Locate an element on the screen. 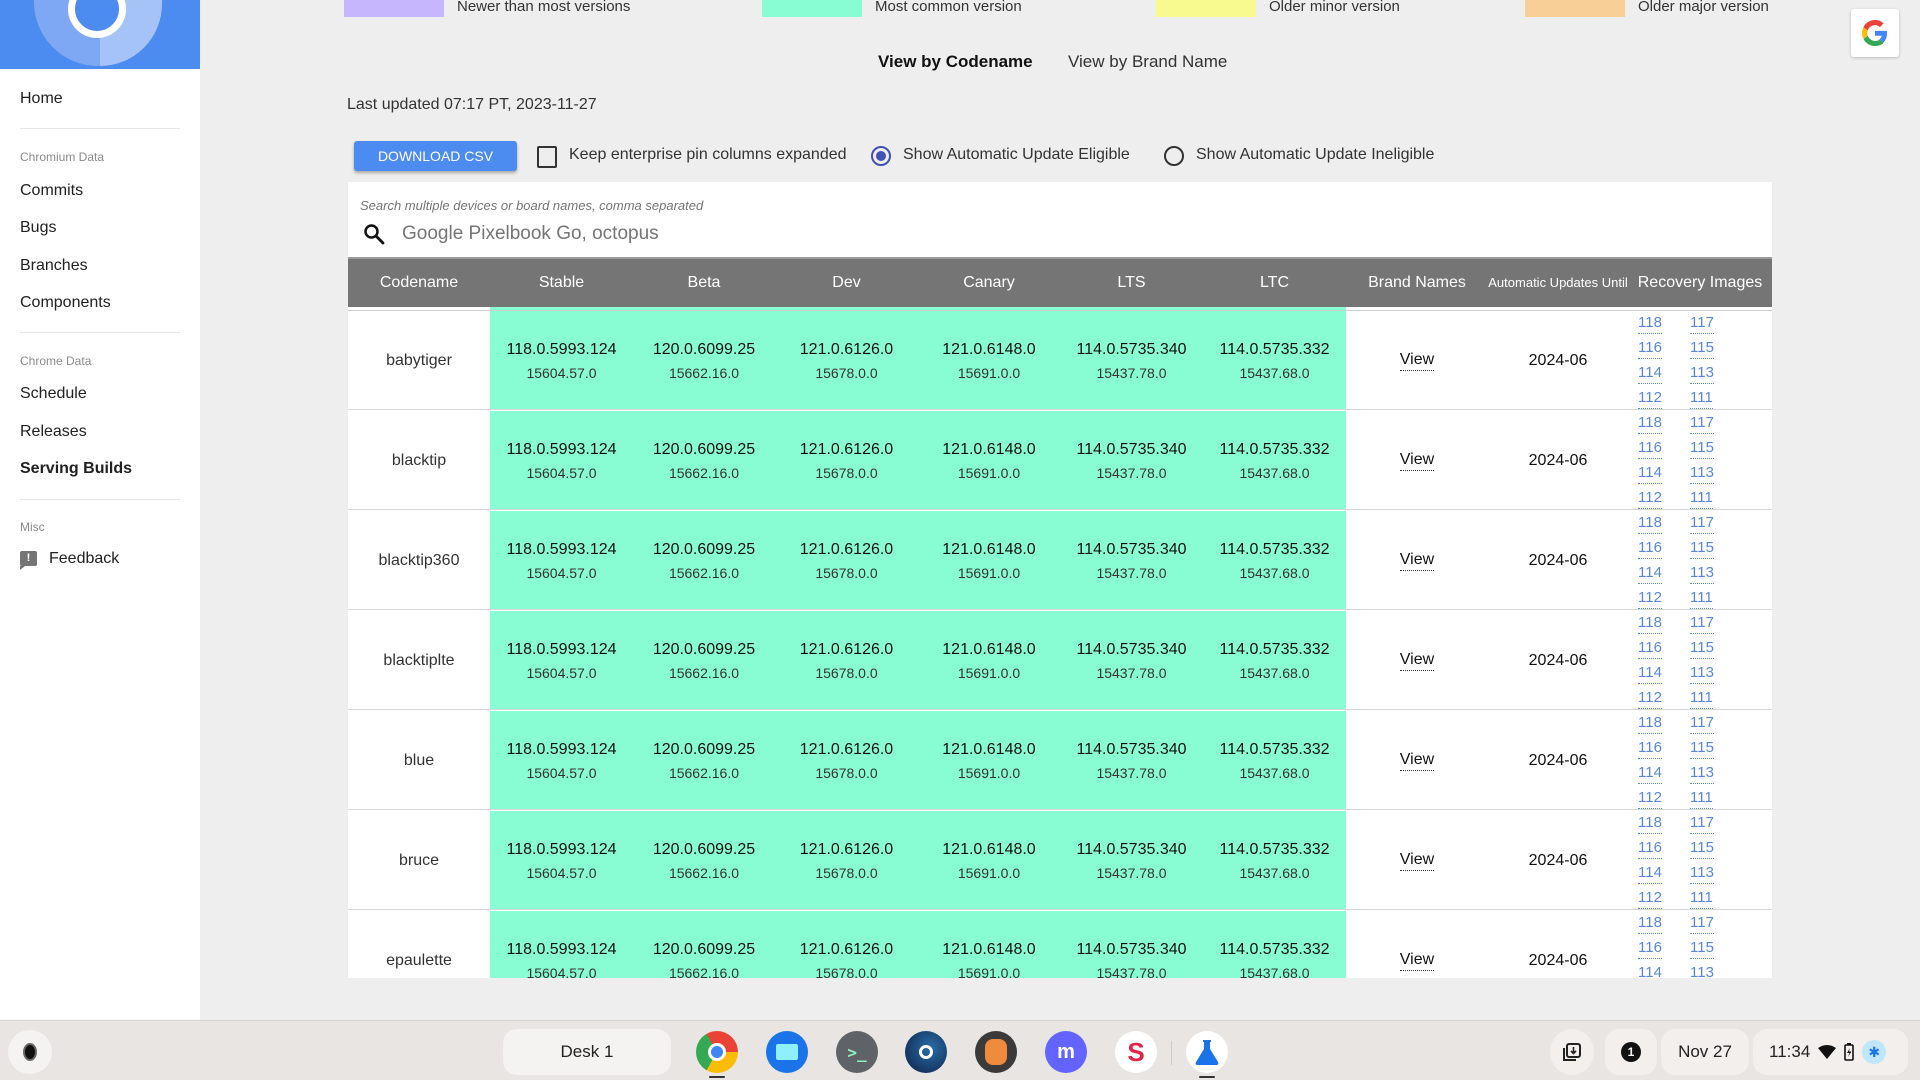 This screenshot has height=1080, width=1920. header-beta: Beta is located at coordinates (704, 283).